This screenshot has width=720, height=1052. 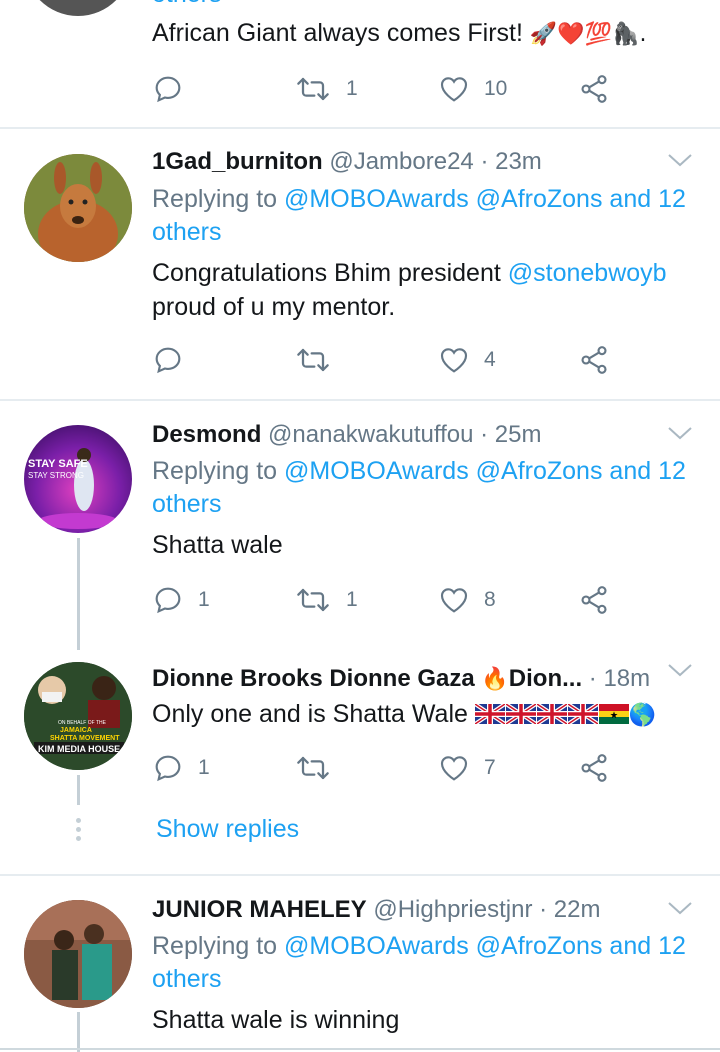 What do you see at coordinates (472, 89) in the screenshot?
I see `like-button: 10` at bounding box center [472, 89].